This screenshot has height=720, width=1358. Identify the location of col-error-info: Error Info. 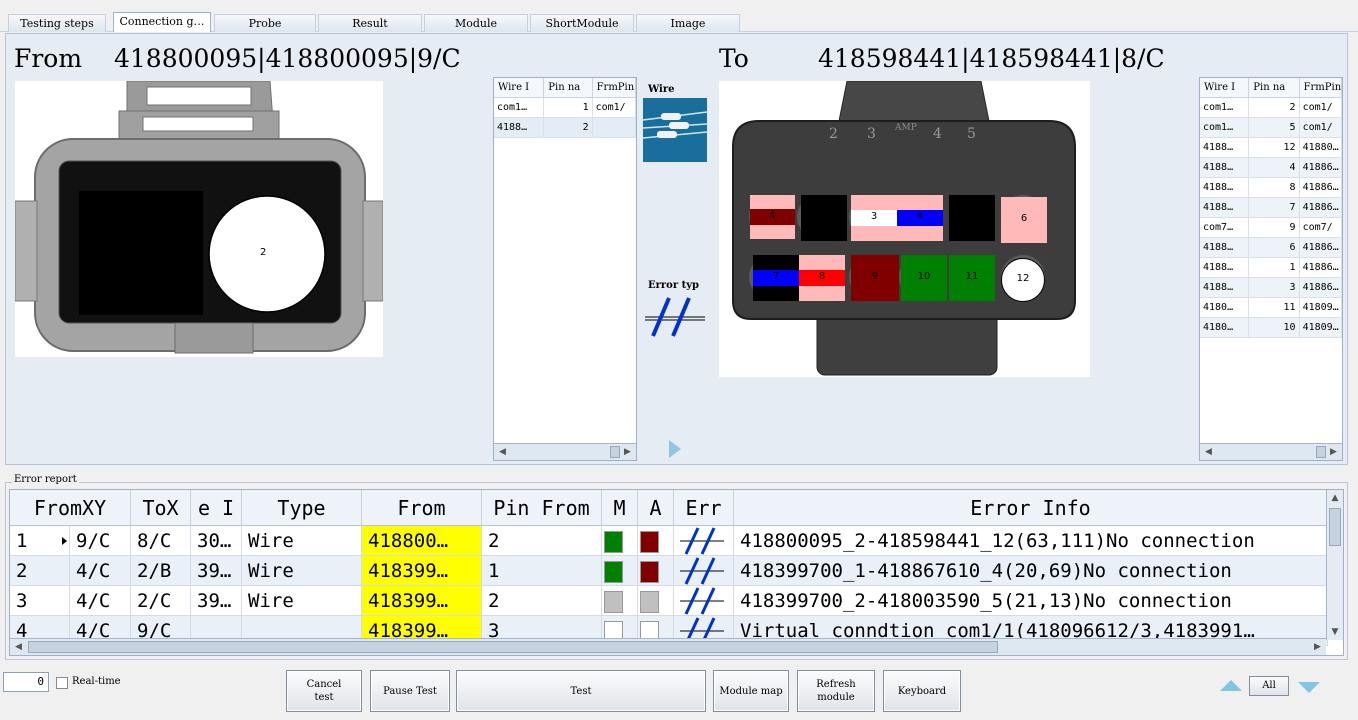
(1031, 508).